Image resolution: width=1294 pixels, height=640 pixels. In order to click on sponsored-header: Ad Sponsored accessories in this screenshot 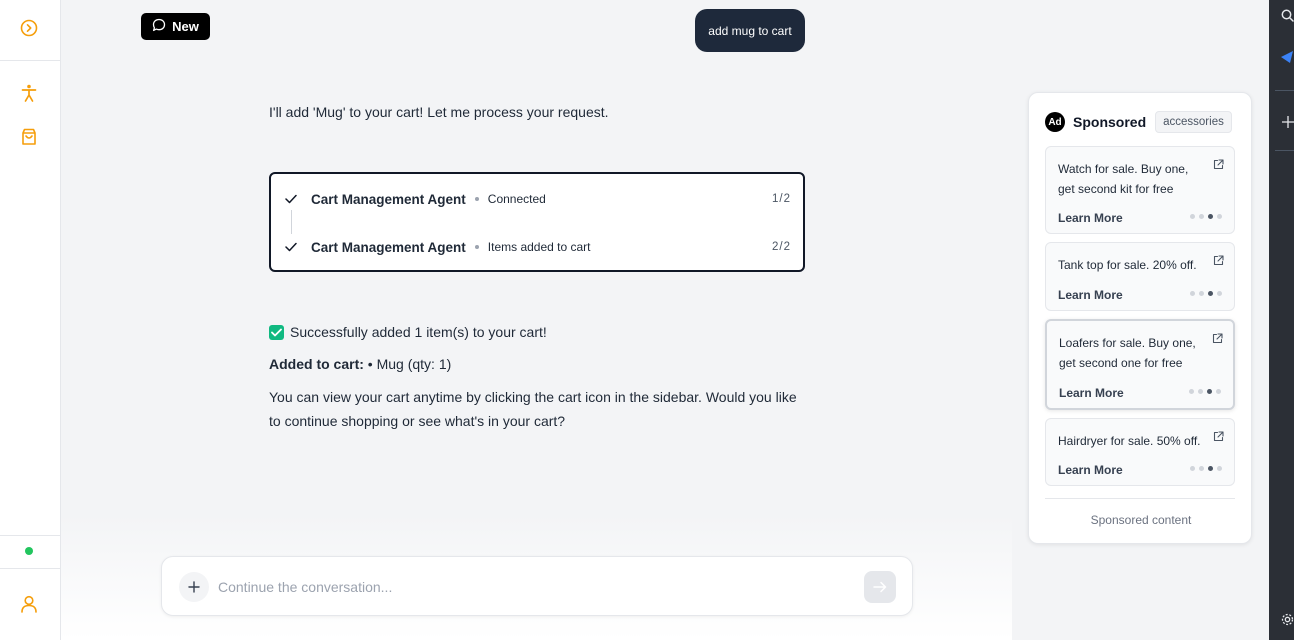, I will do `click(1138, 122)`.